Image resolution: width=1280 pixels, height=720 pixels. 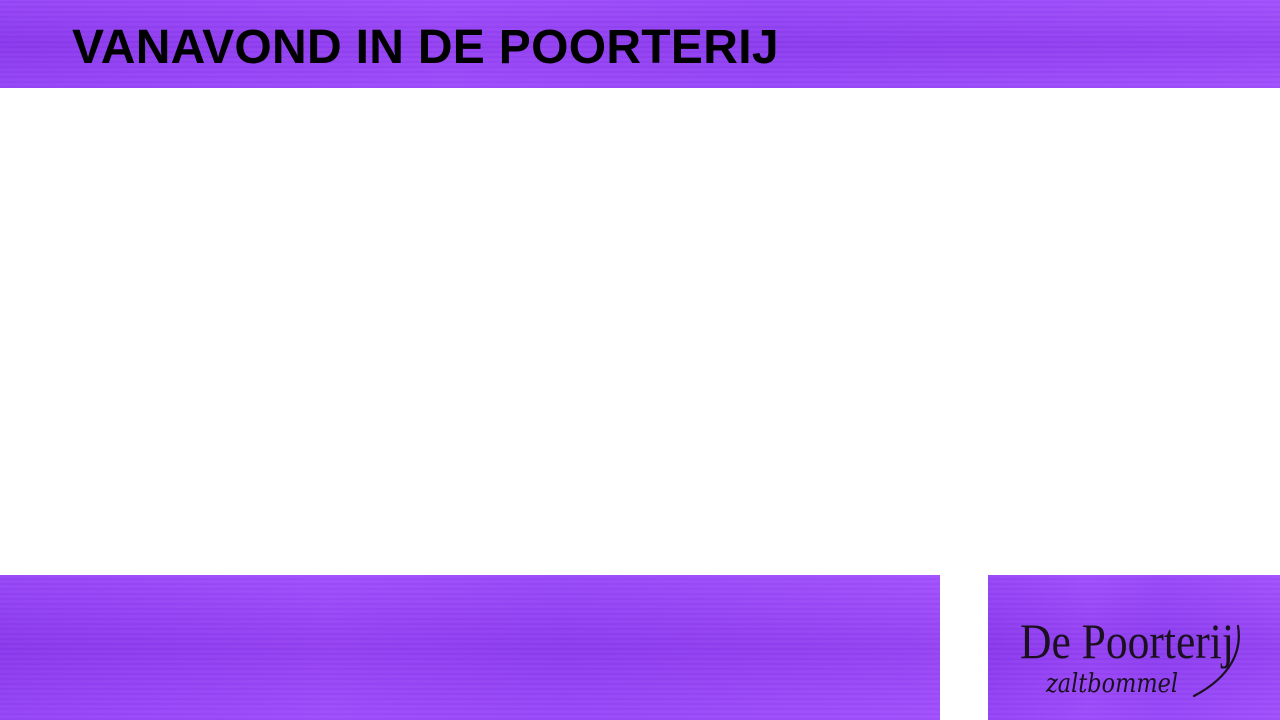 What do you see at coordinates (470, 647) in the screenshot?
I see `footer-band-left` at bounding box center [470, 647].